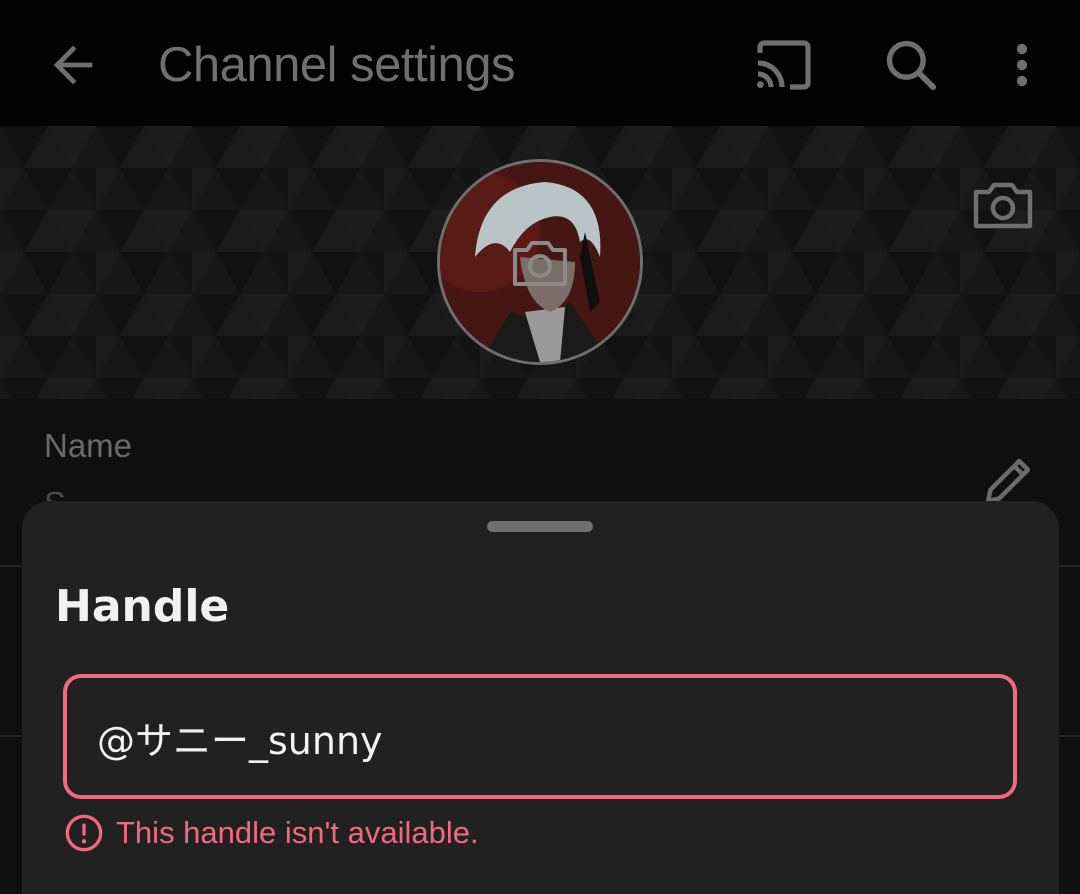 The height and width of the screenshot is (894, 1080). I want to click on page-title: Channel settings, so click(337, 65).